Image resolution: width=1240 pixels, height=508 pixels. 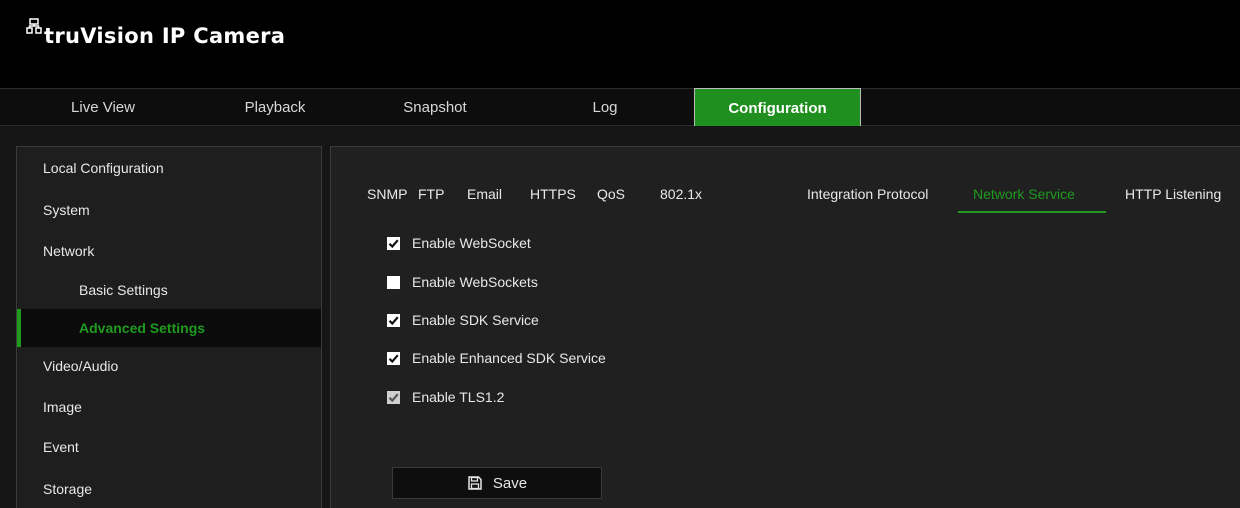 I want to click on sidebar-item-local-configuration: Local Configuration, so click(x=169, y=168).